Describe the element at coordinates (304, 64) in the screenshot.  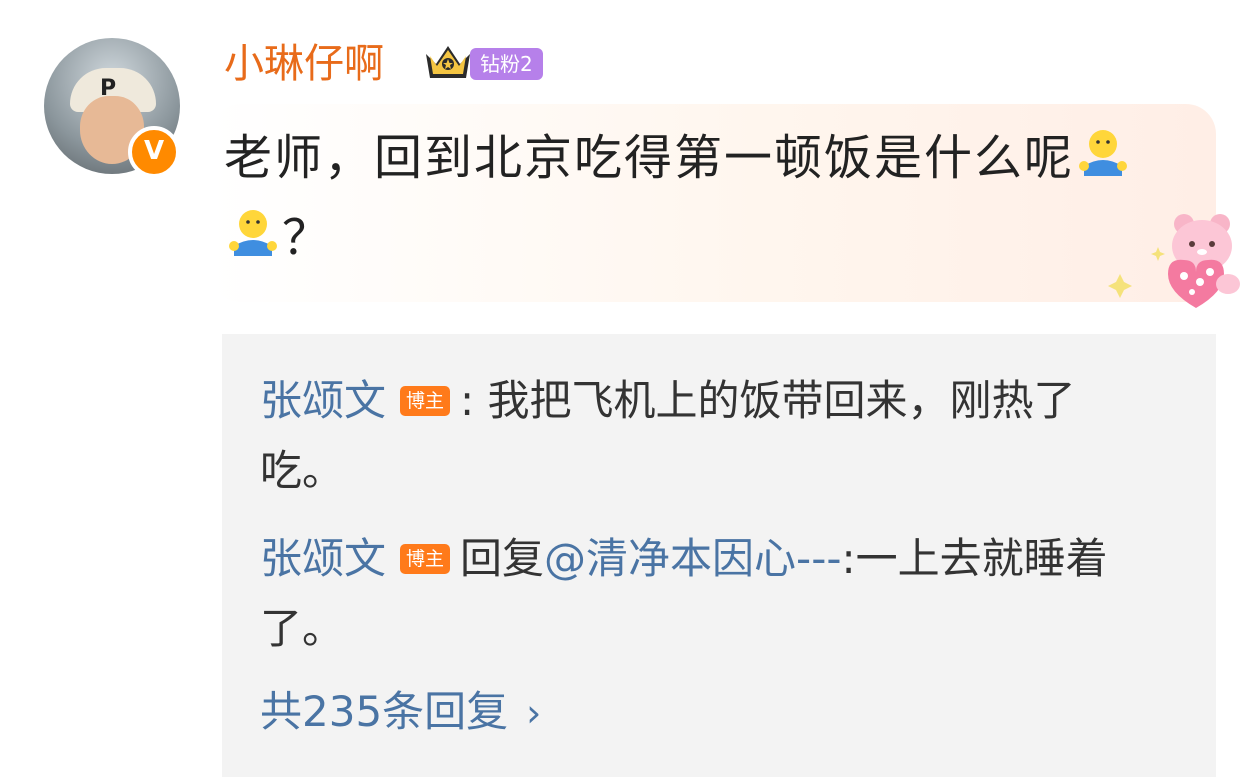
I see `comment-username: 小琳仔啊` at that location.